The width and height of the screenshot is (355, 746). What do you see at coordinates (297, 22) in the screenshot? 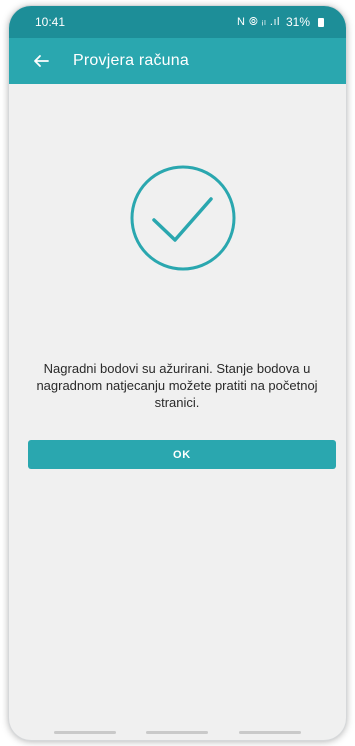
I see `battery-percentage: 31%` at bounding box center [297, 22].